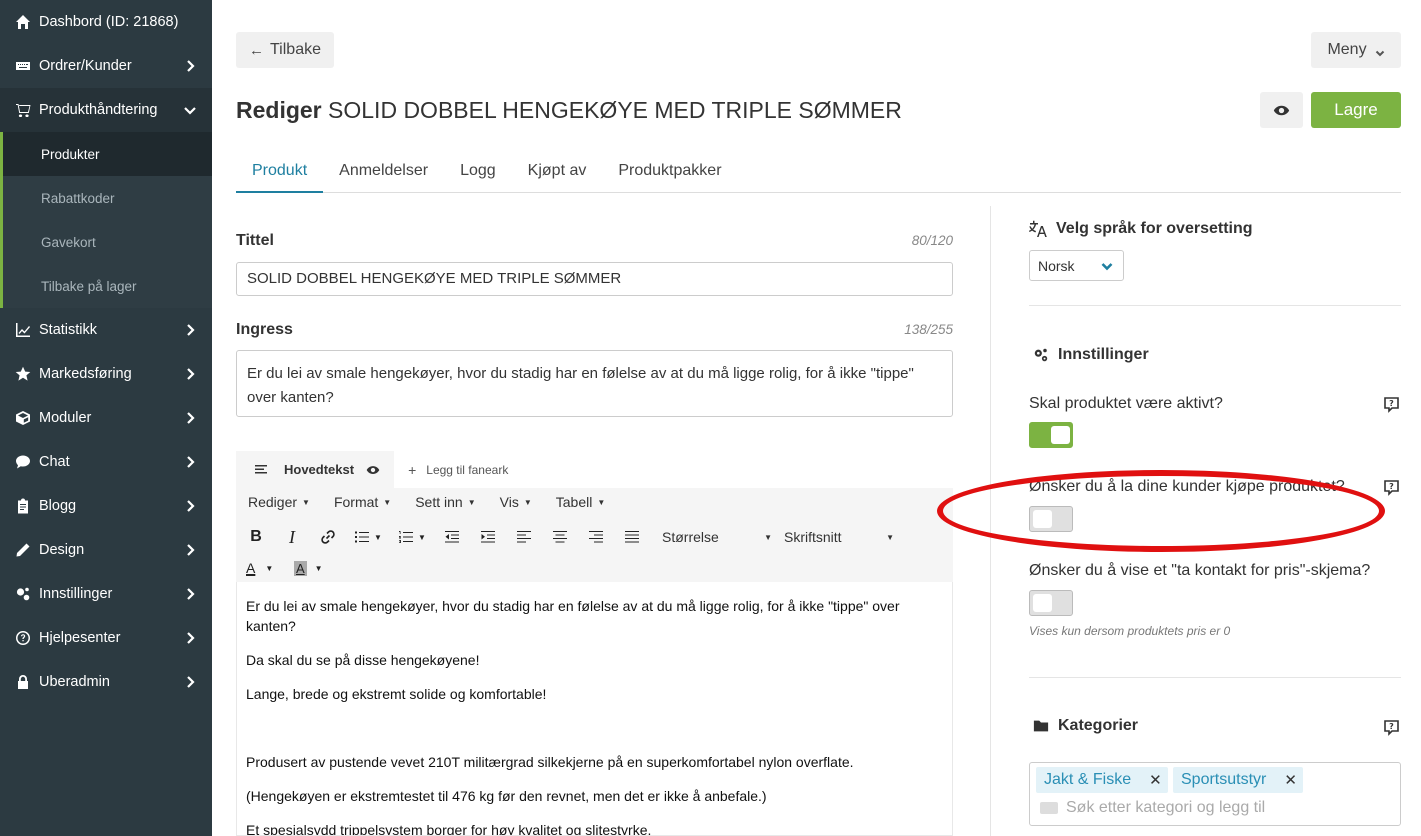 This screenshot has height=836, width=1421. Describe the element at coordinates (23, 682) in the screenshot. I see `lock-icon` at that location.